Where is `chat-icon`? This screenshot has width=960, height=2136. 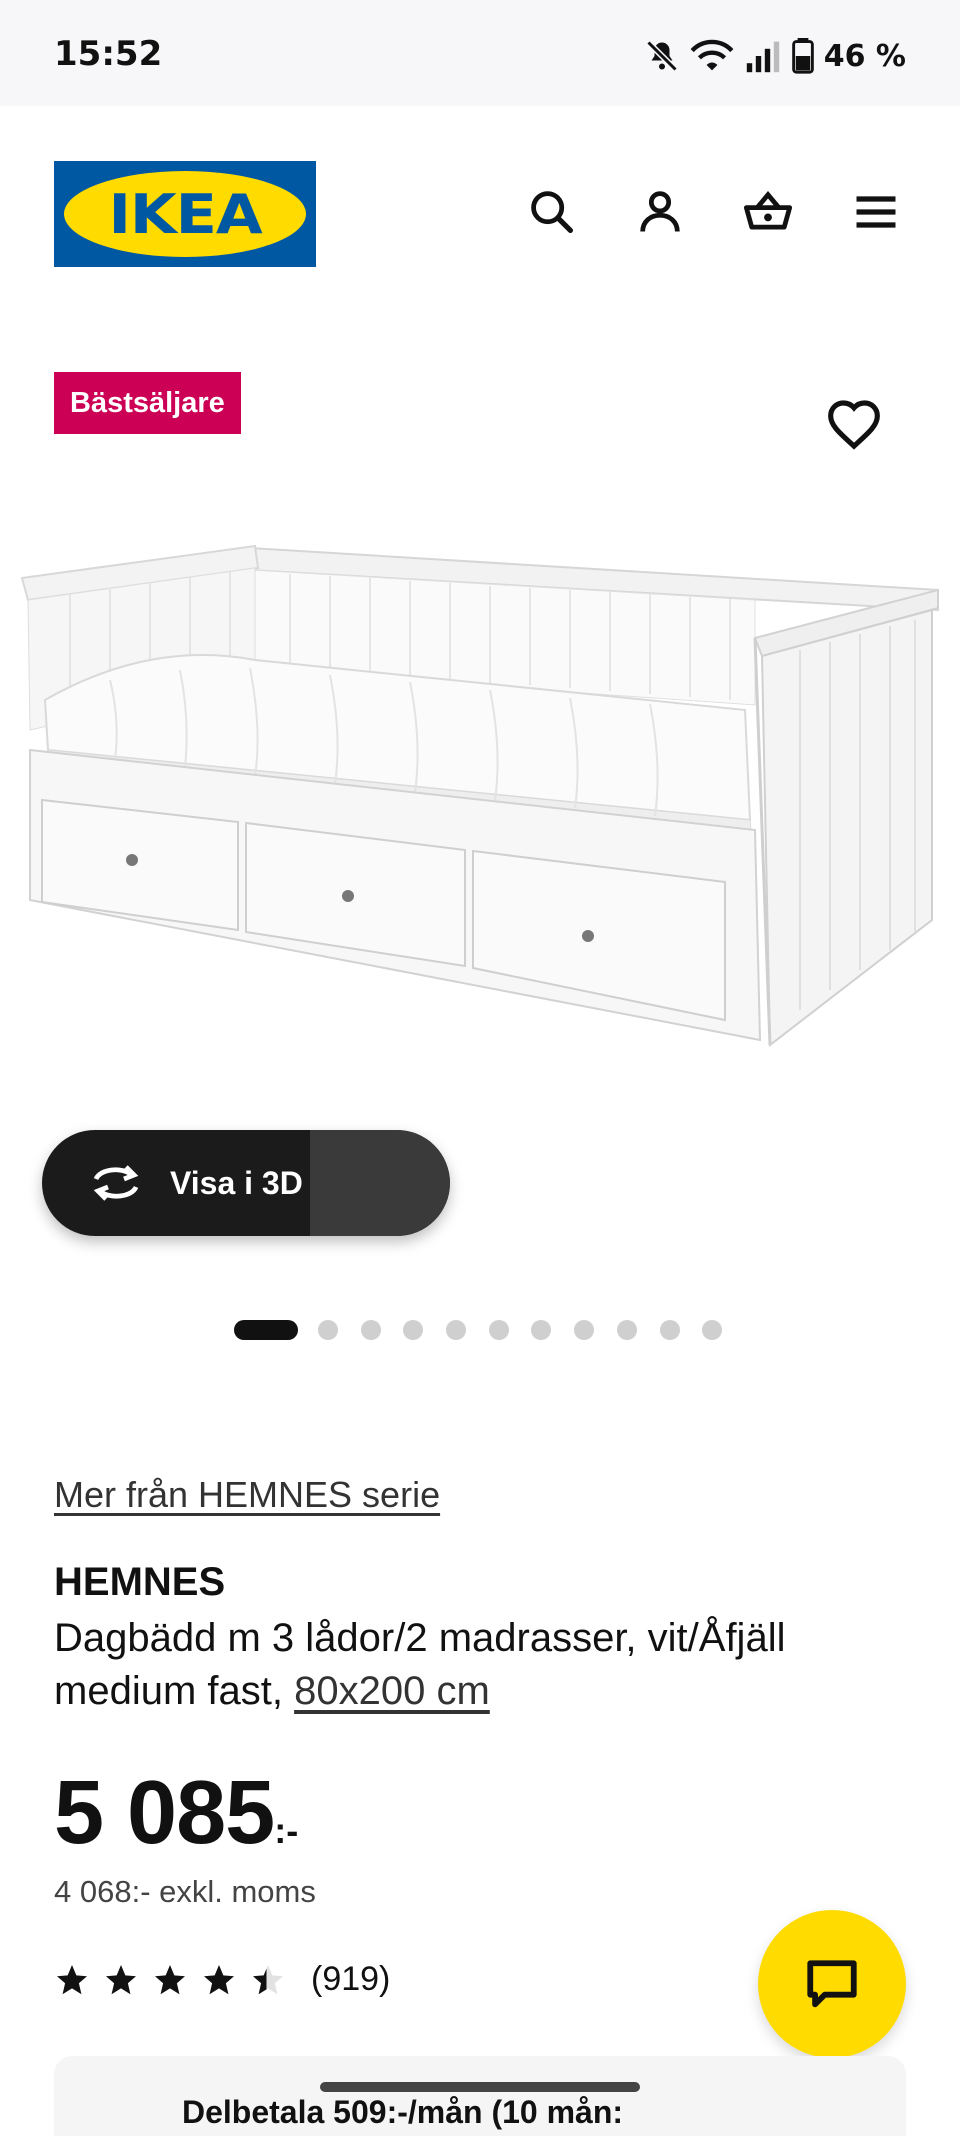
chat-icon is located at coordinates (832, 1984).